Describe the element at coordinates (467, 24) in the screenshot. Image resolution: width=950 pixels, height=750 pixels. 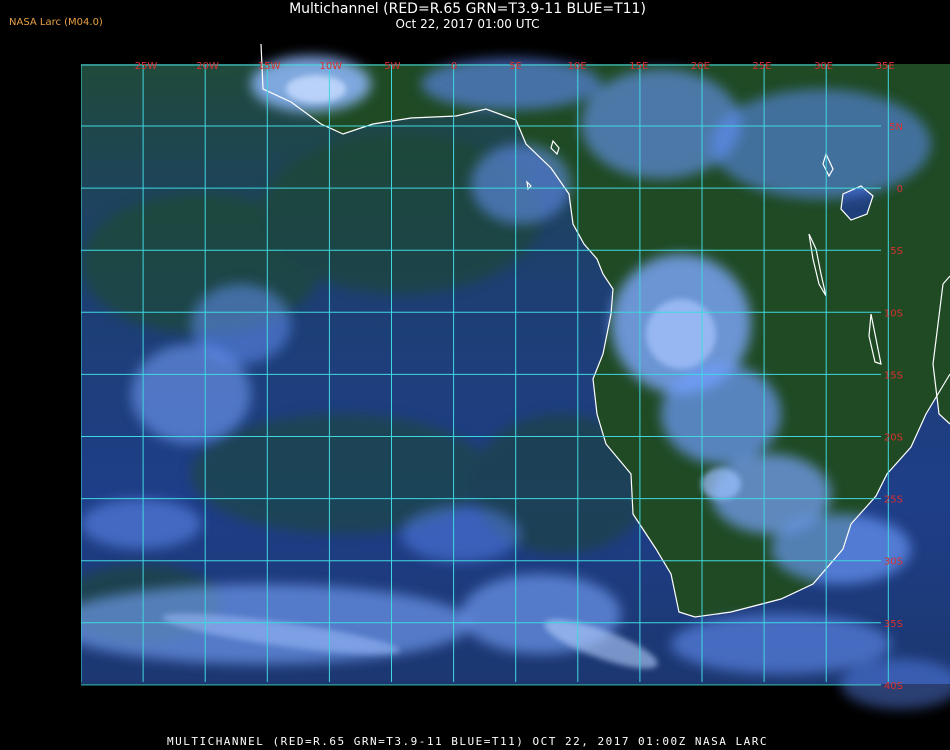
I see `image-timestamp: Oct 22, 2017 01:00 UTC` at that location.